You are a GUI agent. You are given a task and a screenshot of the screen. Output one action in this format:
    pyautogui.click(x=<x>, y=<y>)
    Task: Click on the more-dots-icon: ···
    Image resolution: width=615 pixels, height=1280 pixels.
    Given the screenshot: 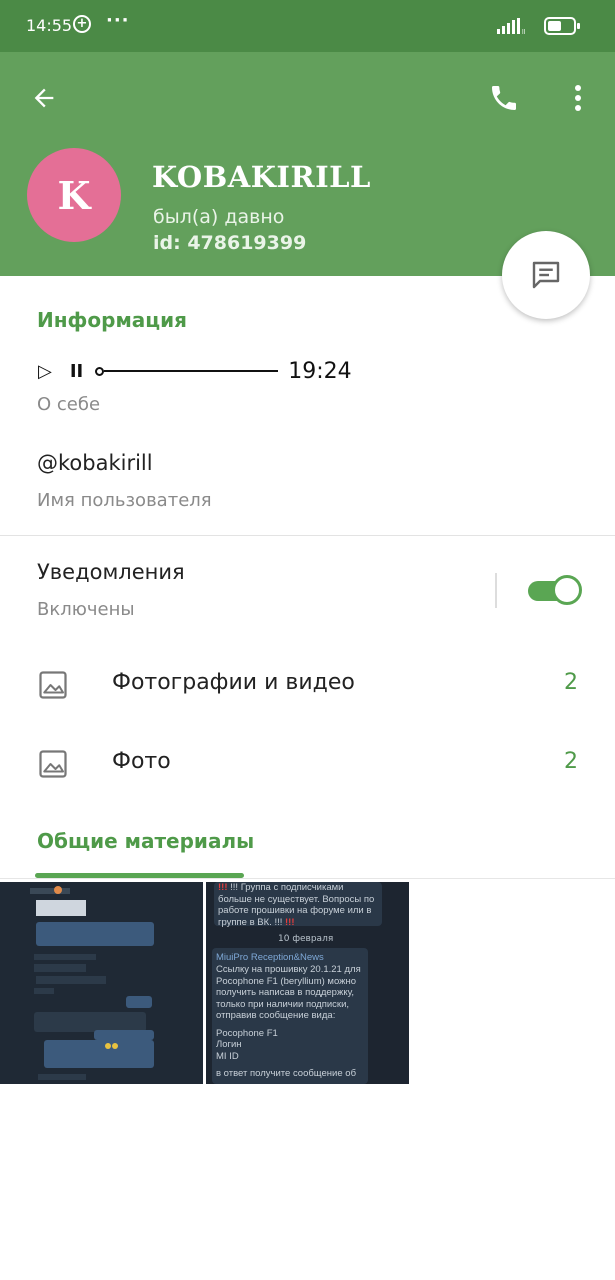 What is the action you would take?
    pyautogui.click(x=118, y=20)
    